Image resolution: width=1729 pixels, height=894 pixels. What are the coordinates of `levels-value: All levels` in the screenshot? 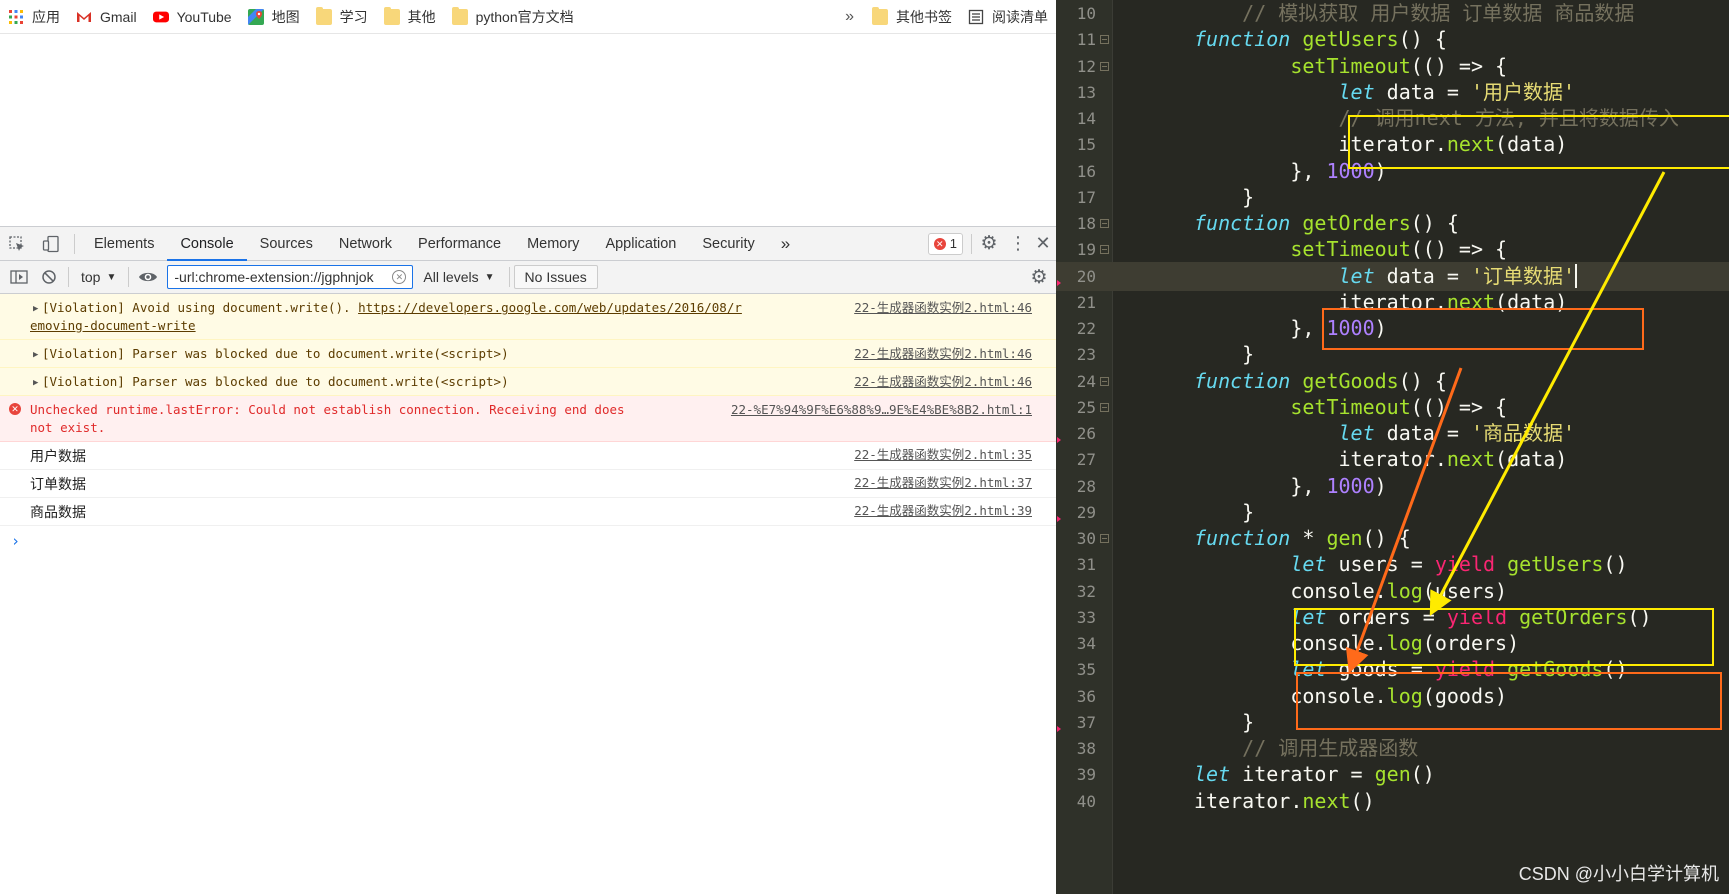 It's located at (451, 277).